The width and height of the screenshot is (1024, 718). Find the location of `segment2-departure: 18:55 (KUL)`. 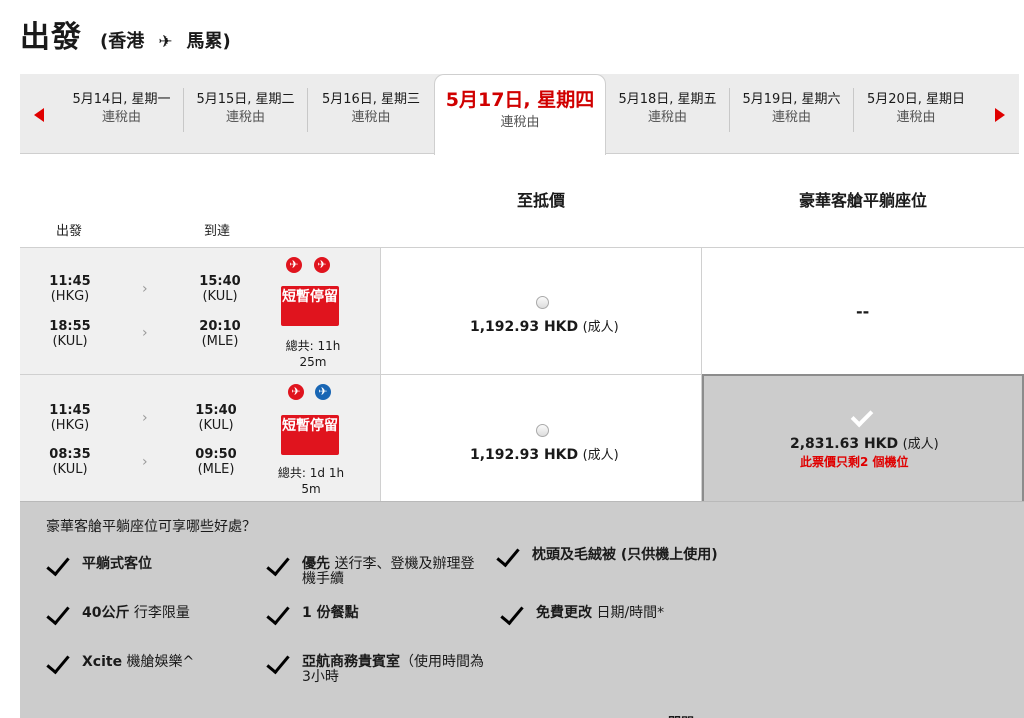

segment2-departure: 18:55 (KUL) is located at coordinates (70, 334).